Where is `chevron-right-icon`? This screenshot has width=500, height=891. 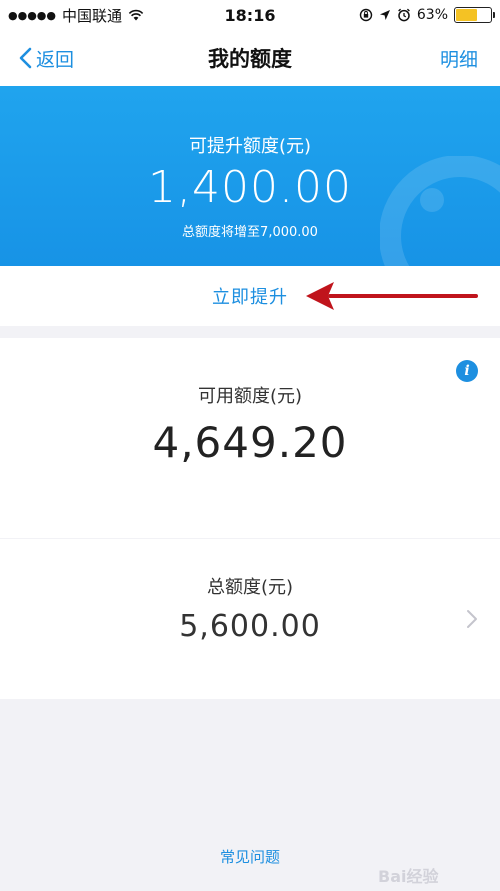 chevron-right-icon is located at coordinates (472, 619).